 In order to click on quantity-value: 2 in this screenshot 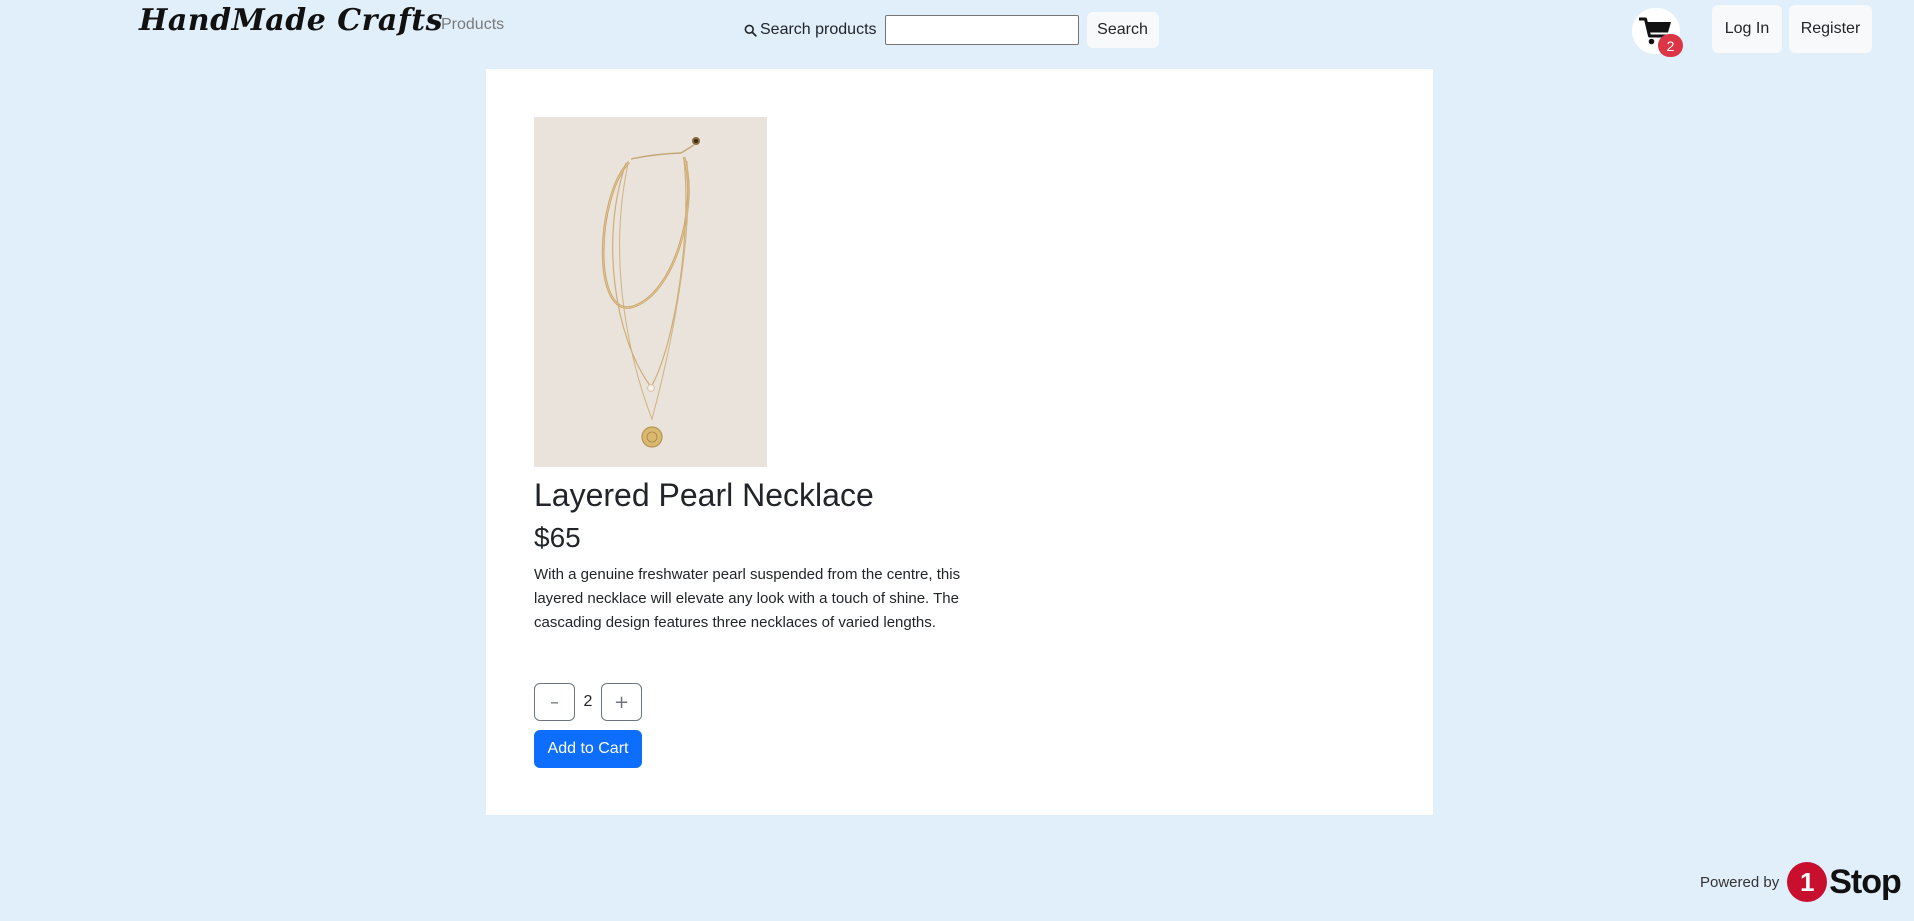, I will do `click(588, 701)`.